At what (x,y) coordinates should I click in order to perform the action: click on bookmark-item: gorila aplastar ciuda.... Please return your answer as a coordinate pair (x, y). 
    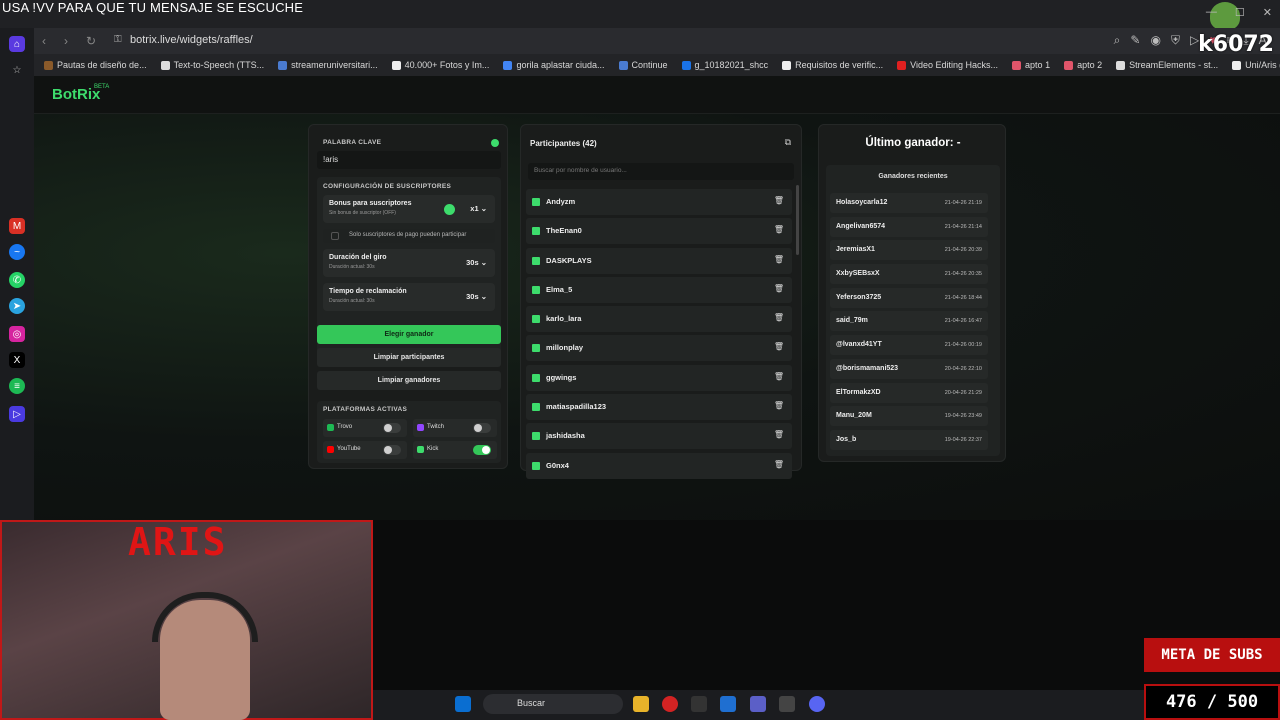
    Looking at the image, I should click on (554, 65).